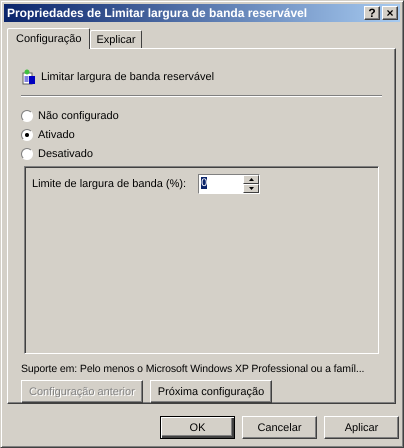 The width and height of the screenshot is (404, 448). What do you see at coordinates (201, 115) in the screenshot?
I see `radio-option: Não configurado` at bounding box center [201, 115].